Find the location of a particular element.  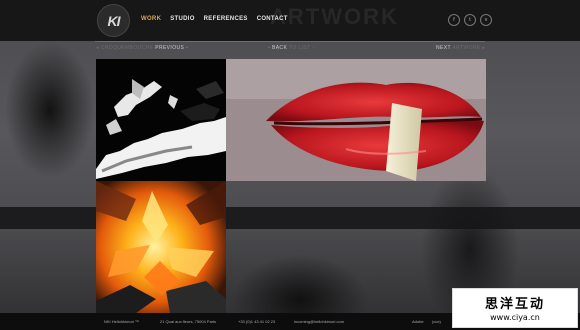

footer-email: incoming@hellohkimori.com is located at coordinates (319, 321).